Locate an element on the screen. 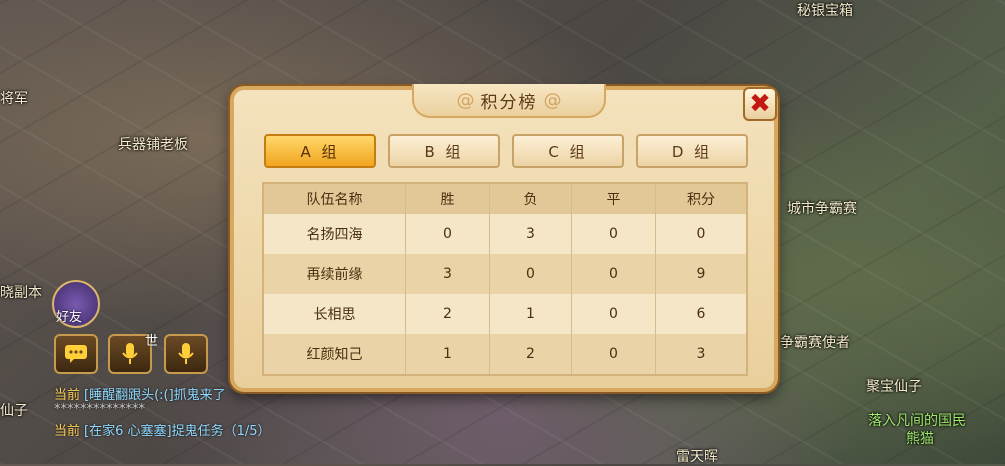  table-row: 红颜知己 1 2 0 3 is located at coordinates (505, 354).